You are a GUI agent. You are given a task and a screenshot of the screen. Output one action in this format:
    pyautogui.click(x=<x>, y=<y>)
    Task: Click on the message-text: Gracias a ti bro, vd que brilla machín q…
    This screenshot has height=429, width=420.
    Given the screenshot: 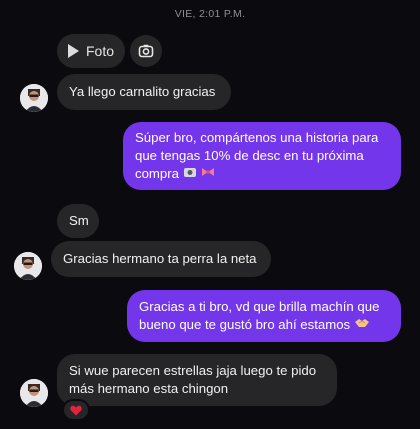 What is the action you would take?
    pyautogui.click(x=259, y=306)
    